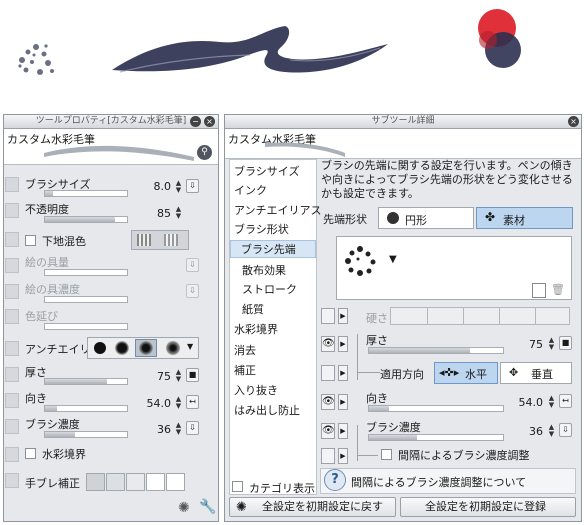  Describe the element at coordinates (151, 376) in the screenshot. I see `thickness-value: 75` at that location.